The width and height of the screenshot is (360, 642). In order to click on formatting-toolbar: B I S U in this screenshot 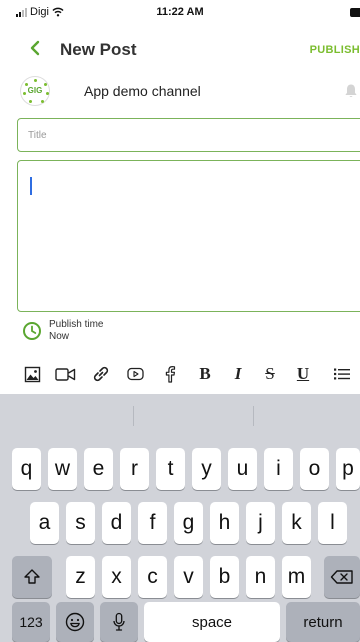, I will do `click(180, 374)`.